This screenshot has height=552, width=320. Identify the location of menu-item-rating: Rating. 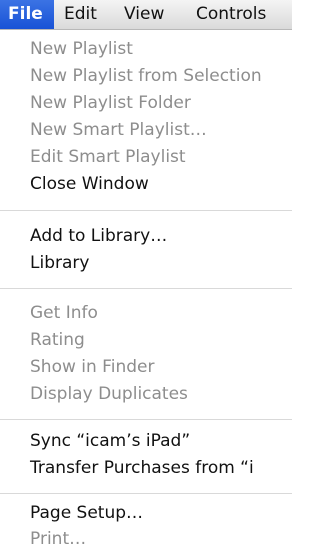
(57, 340).